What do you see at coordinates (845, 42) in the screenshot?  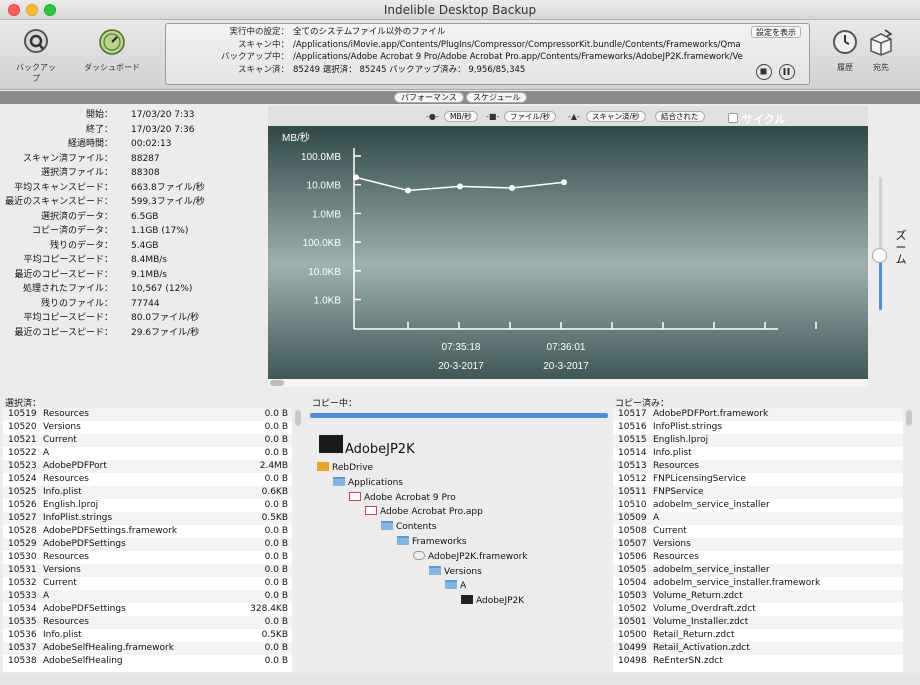 I see `history-icon` at bounding box center [845, 42].